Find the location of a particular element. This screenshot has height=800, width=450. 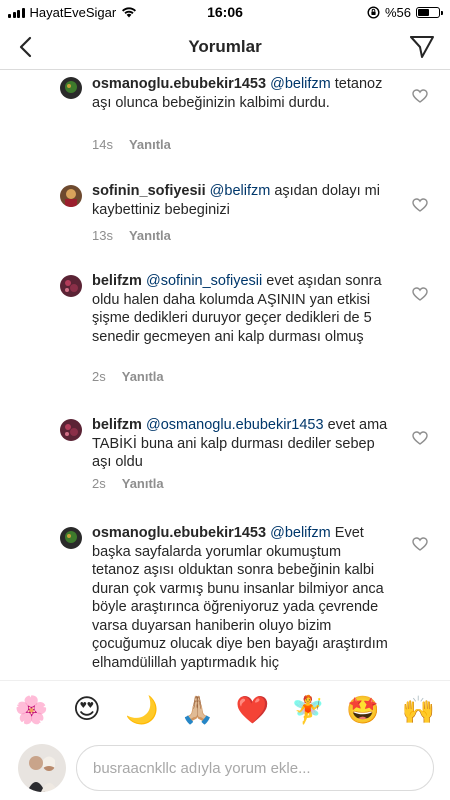

paper-plane-icon is located at coordinates (422, 47).